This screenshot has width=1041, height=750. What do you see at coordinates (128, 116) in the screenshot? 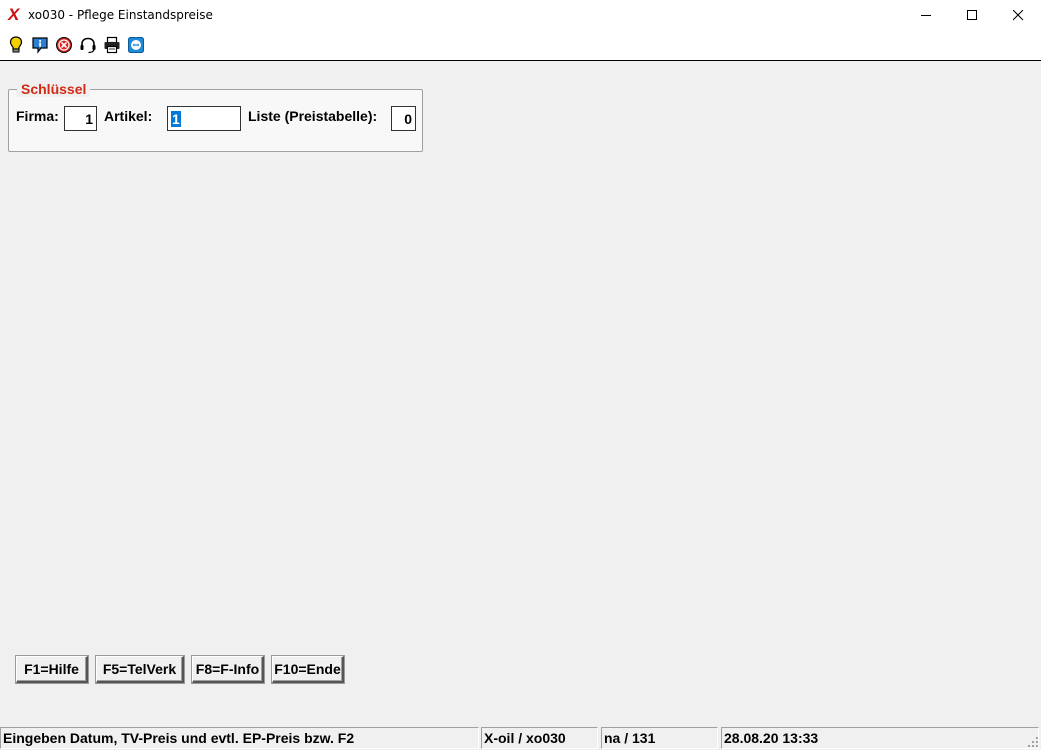
I see `artikel-label: Artikel:` at bounding box center [128, 116].